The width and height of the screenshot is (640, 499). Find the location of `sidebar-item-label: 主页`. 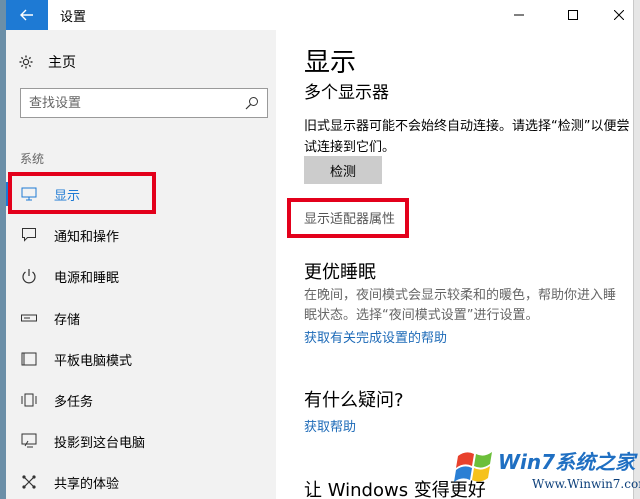

sidebar-item-label: 主页 is located at coordinates (62, 63).